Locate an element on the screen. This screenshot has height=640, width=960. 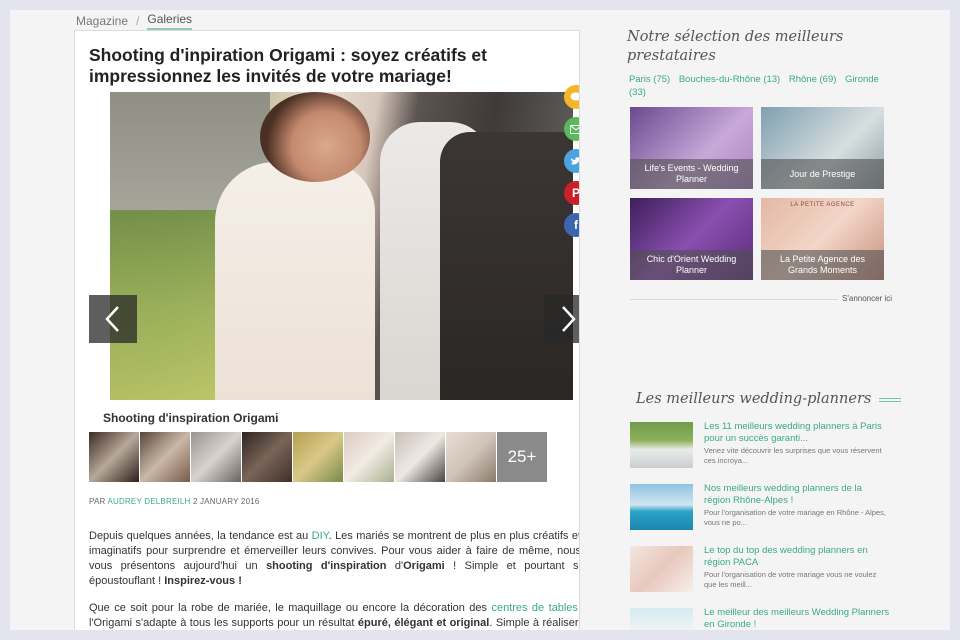
diy-link: DIY is located at coordinates (320, 536).